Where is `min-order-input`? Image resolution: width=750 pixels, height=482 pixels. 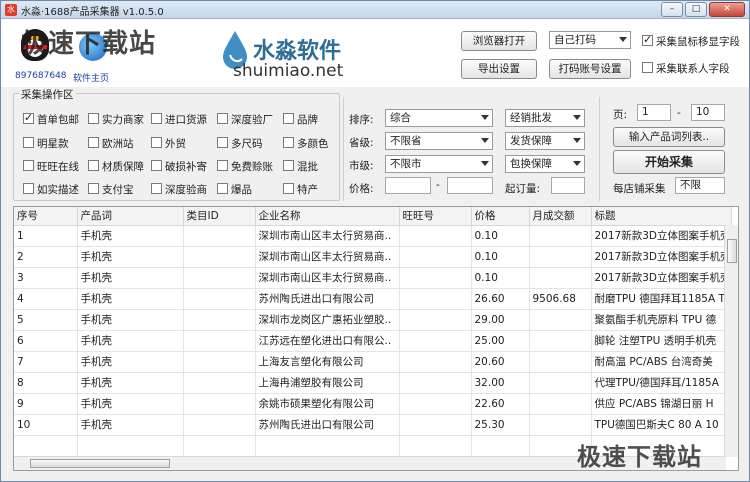
min-order-input is located at coordinates (568, 185).